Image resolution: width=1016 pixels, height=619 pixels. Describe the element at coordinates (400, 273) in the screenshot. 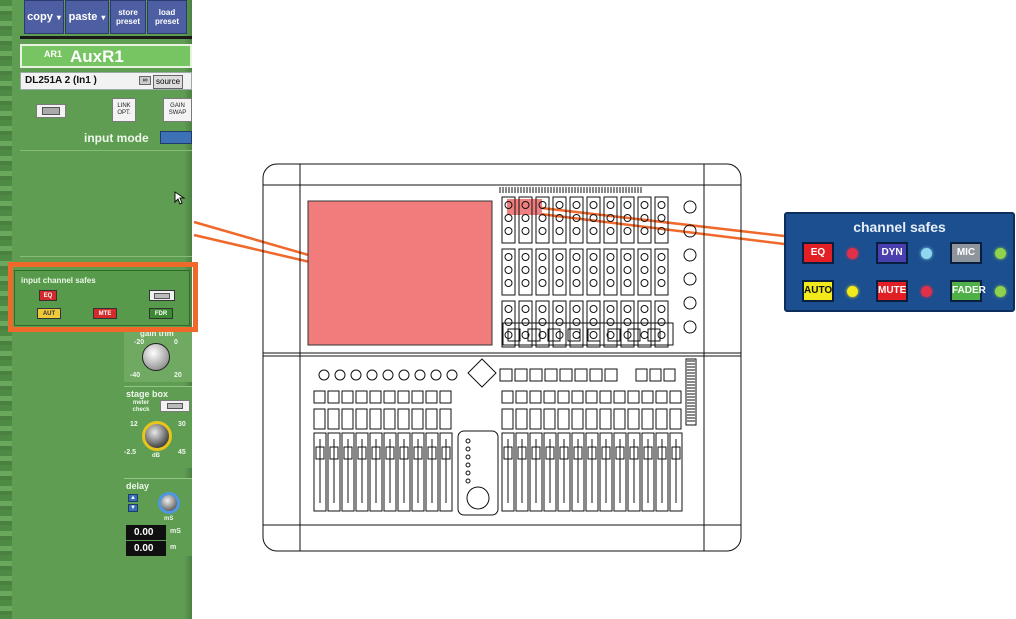

I see `touch-screen-highlight` at that location.